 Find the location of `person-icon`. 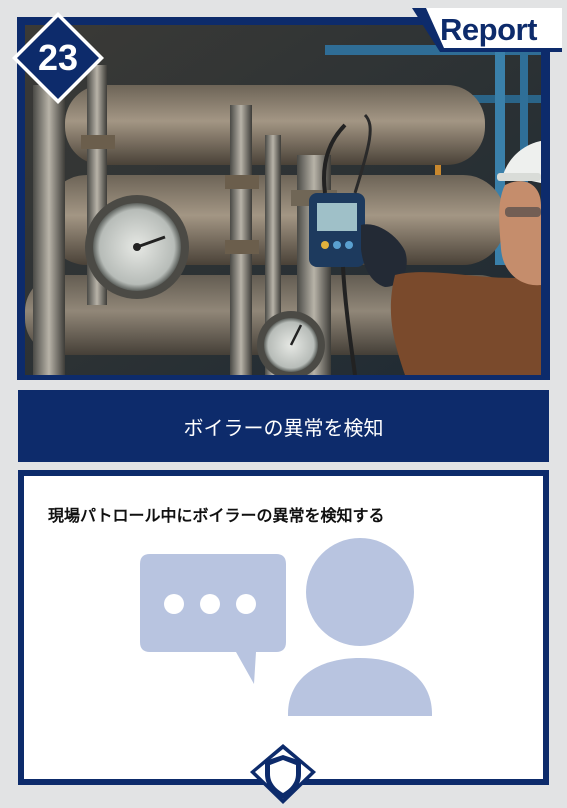

person-icon is located at coordinates (360, 627).